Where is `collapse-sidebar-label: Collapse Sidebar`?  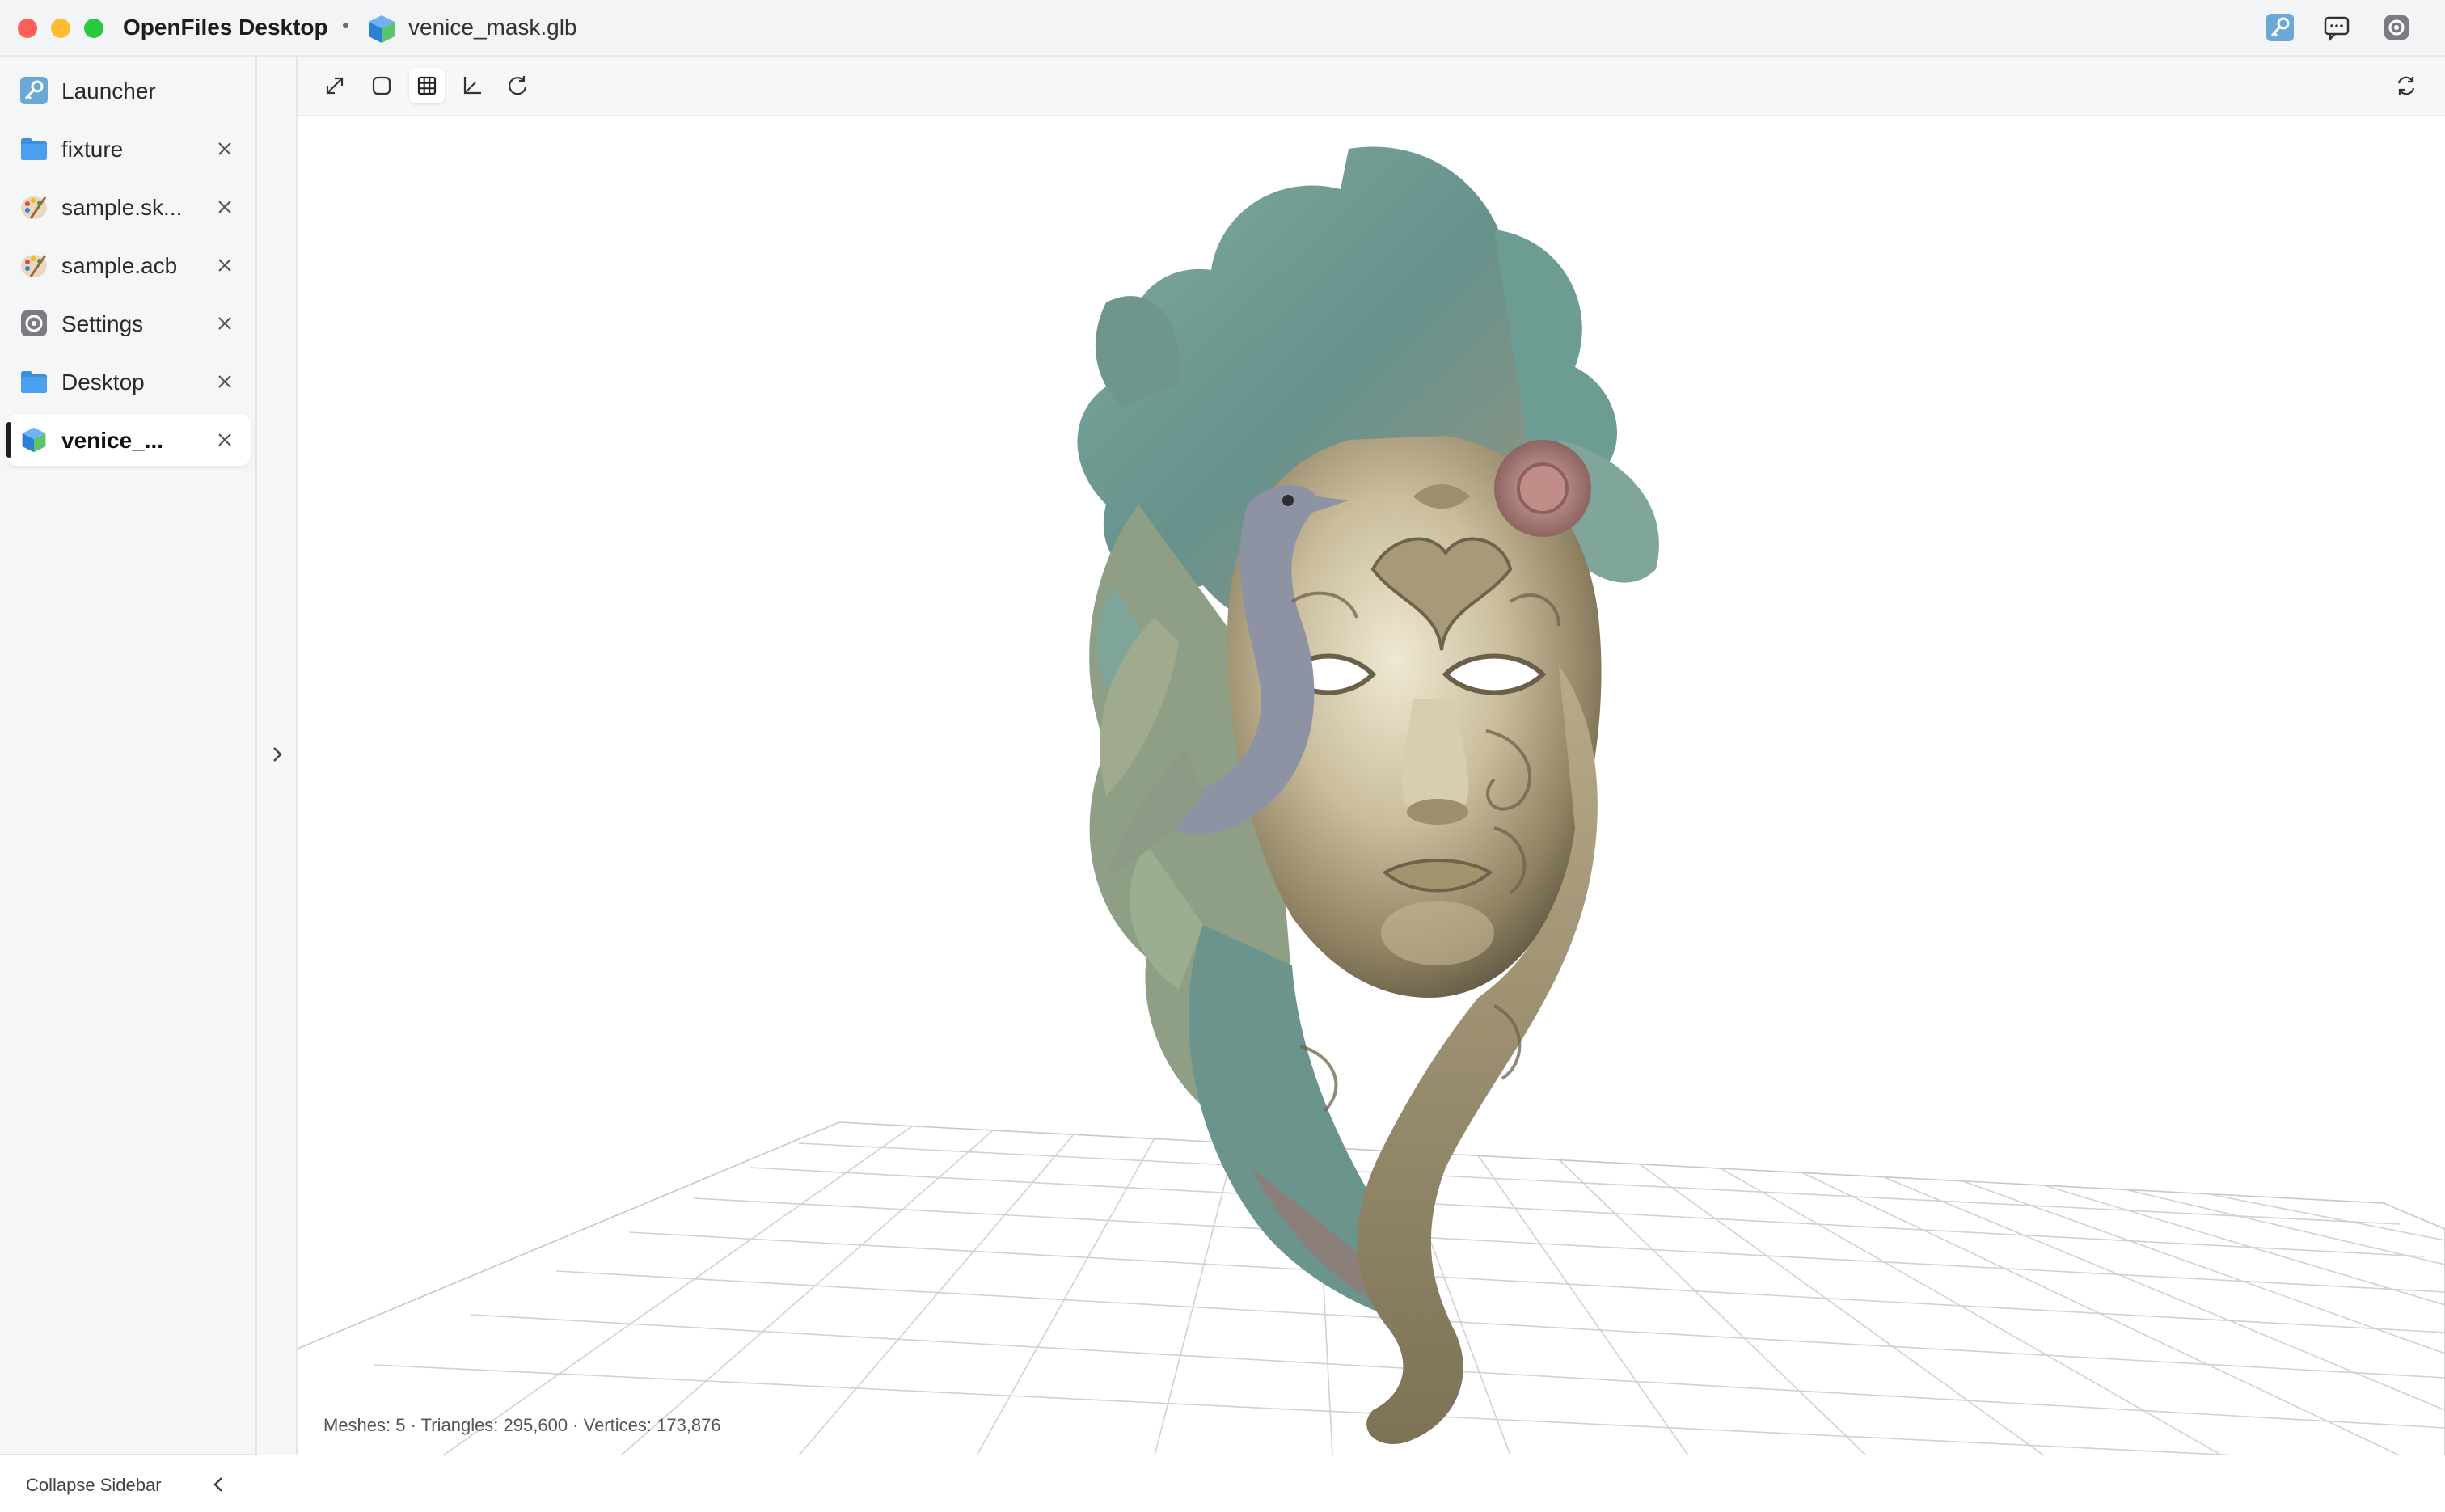
collapse-sidebar-label: Collapse Sidebar is located at coordinates (94, 1485).